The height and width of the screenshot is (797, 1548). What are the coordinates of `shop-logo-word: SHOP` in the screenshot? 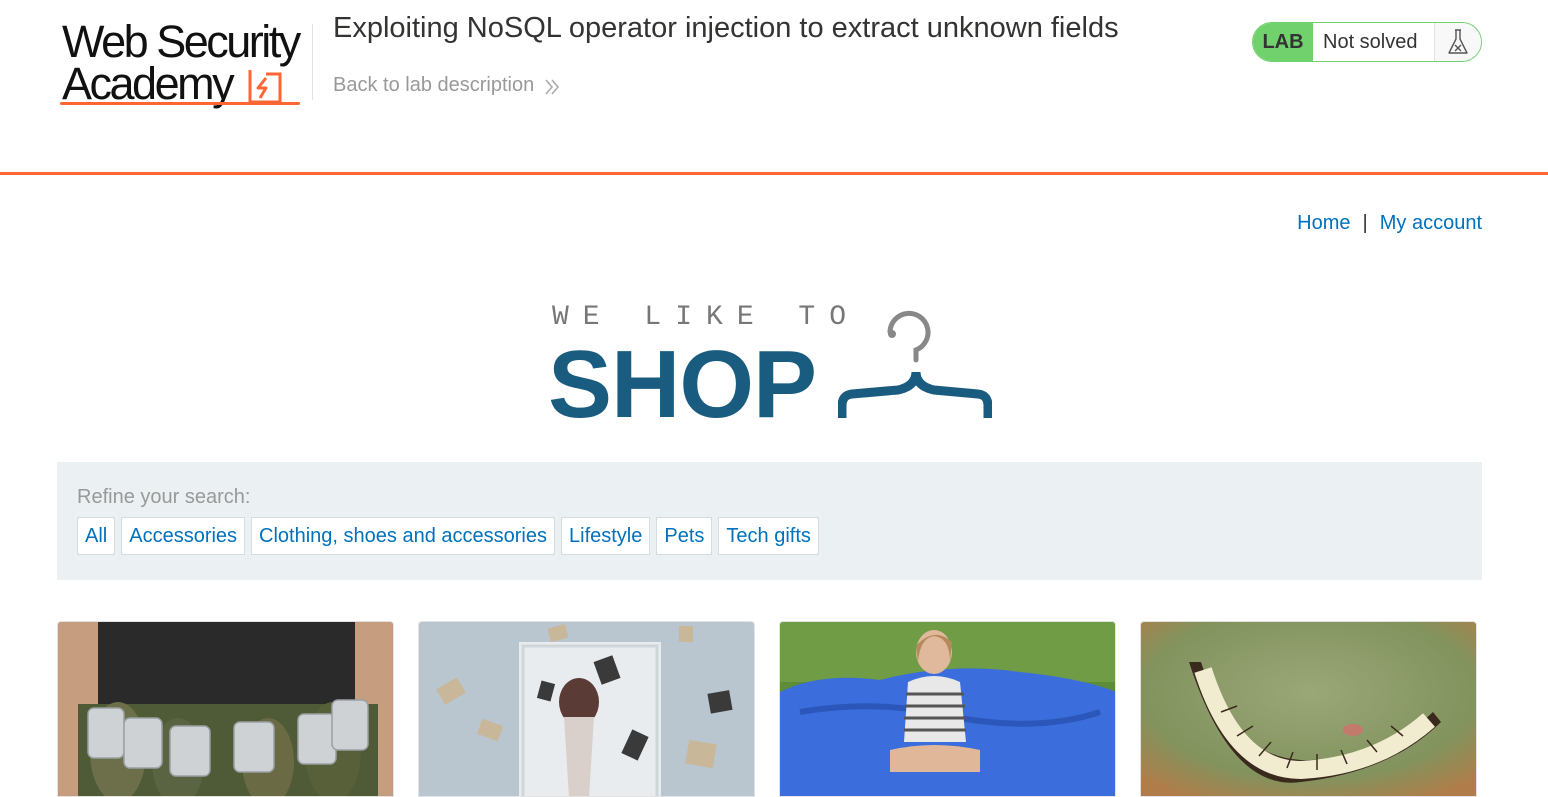 It's located at (682, 384).